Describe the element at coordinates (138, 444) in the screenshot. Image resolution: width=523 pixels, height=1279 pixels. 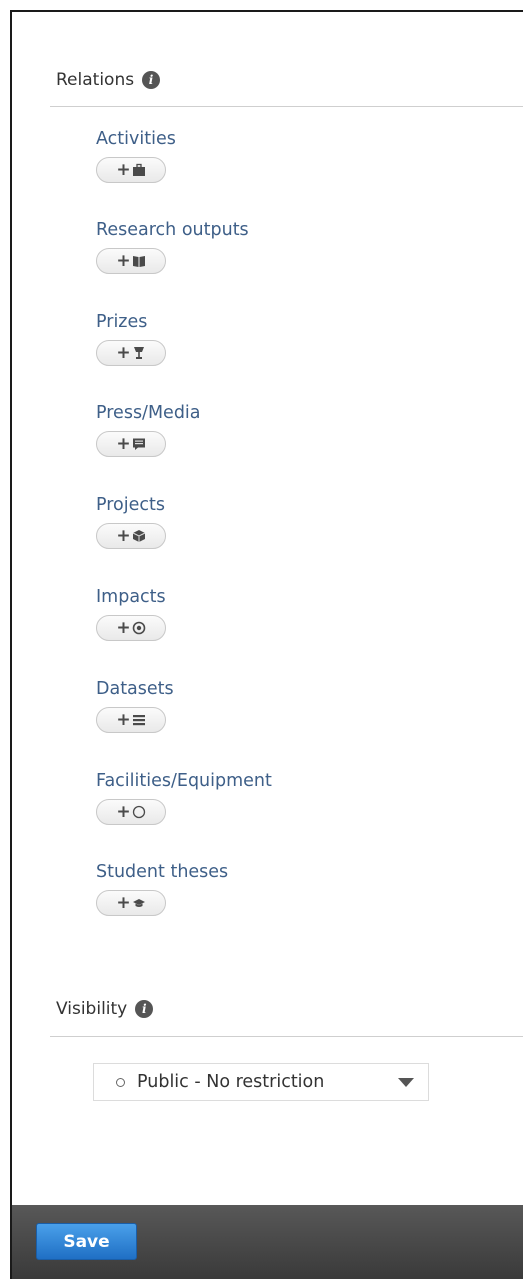
I see `newspaper-icon` at that location.